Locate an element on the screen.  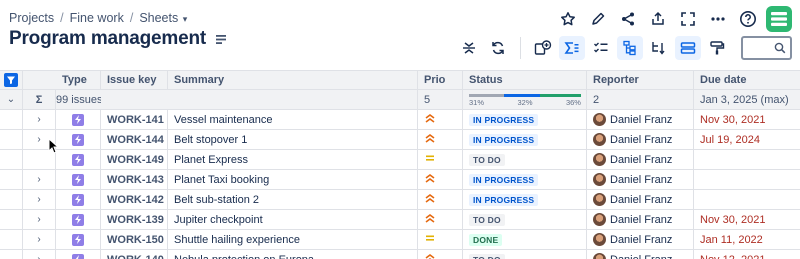
issue-key: WORK-139 is located at coordinates (135, 220).